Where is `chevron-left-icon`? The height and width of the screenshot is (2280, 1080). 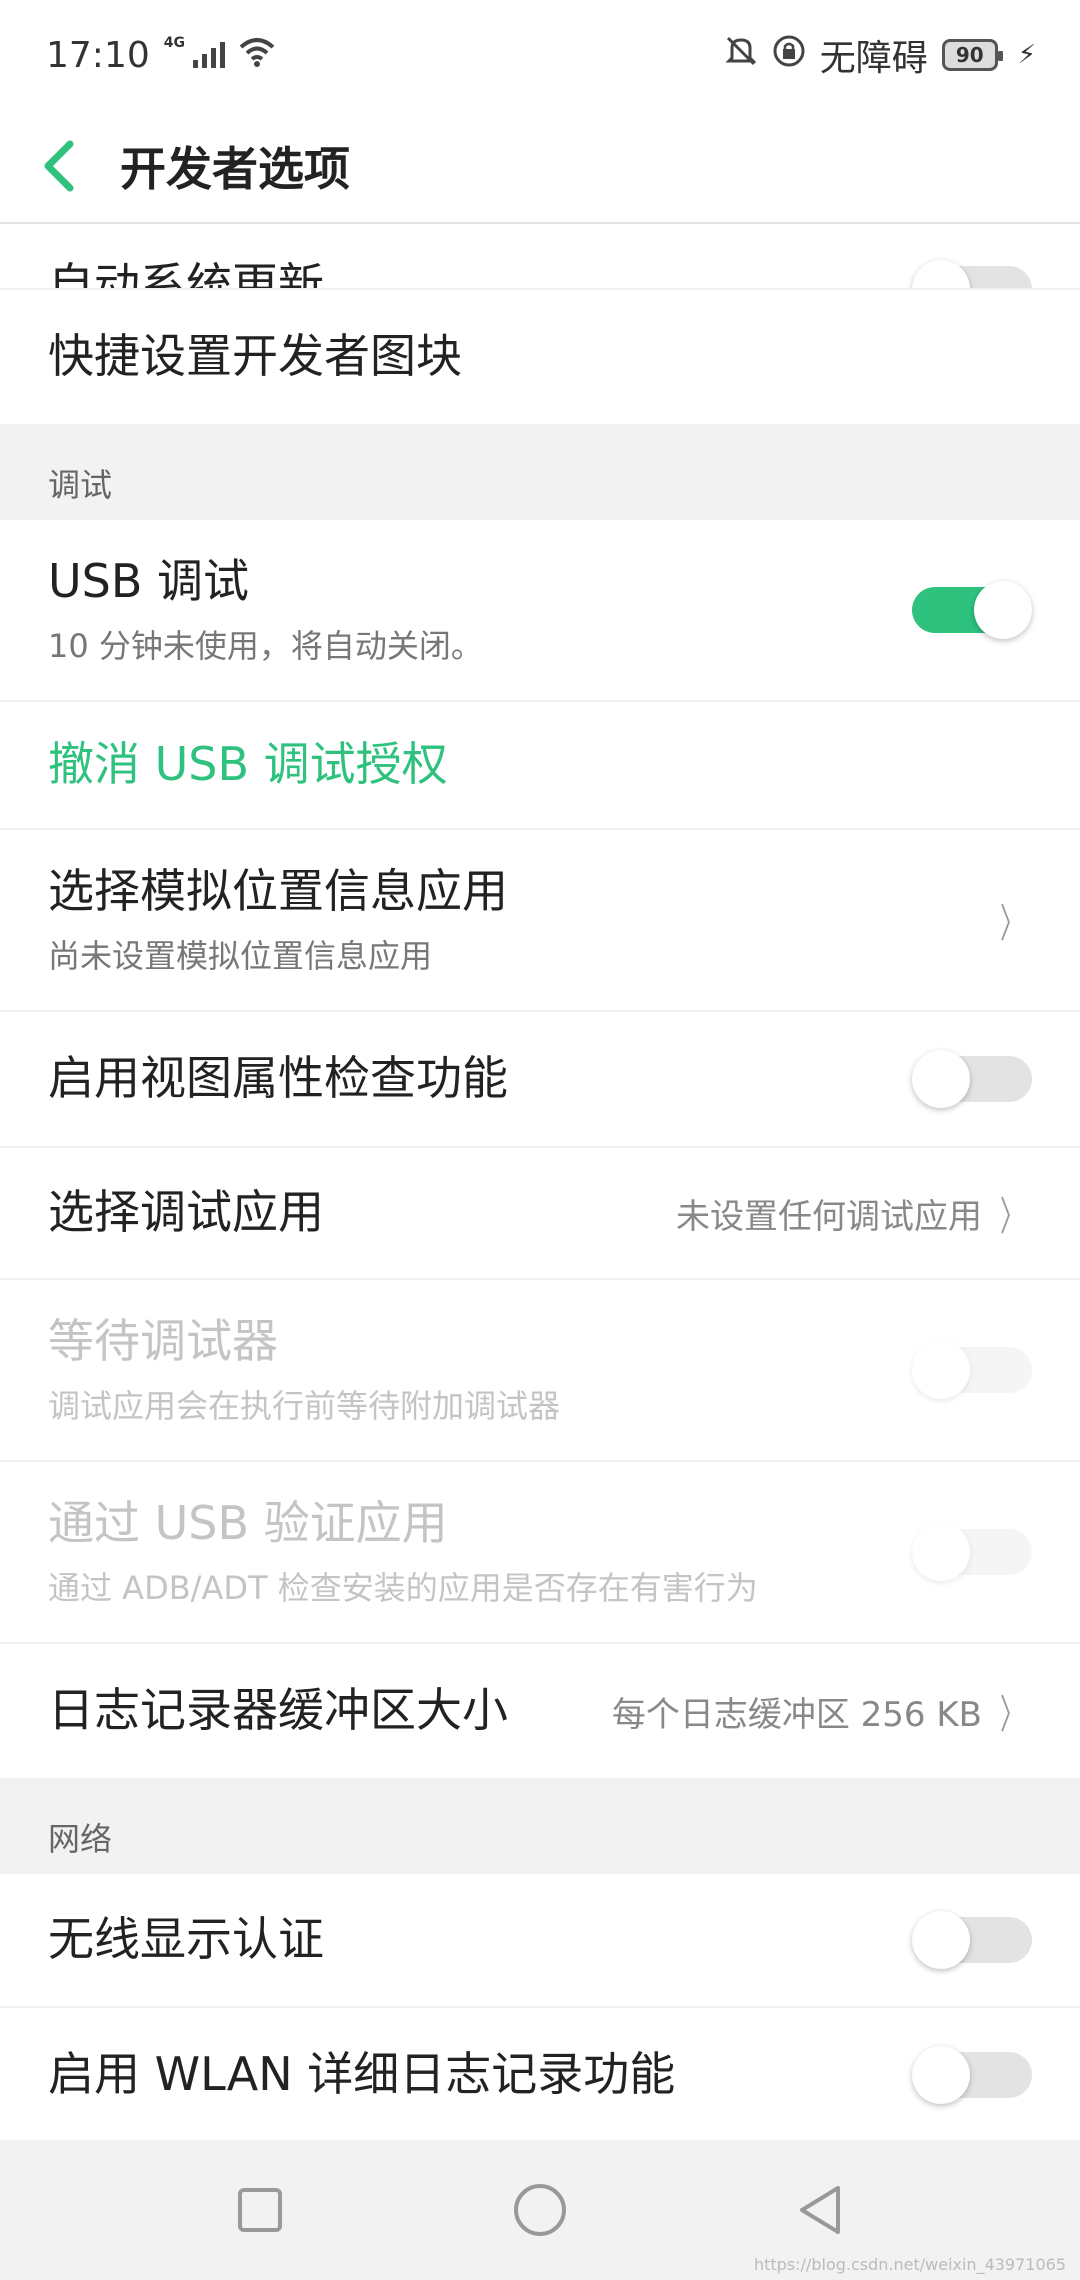
chevron-left-icon is located at coordinates (59, 166).